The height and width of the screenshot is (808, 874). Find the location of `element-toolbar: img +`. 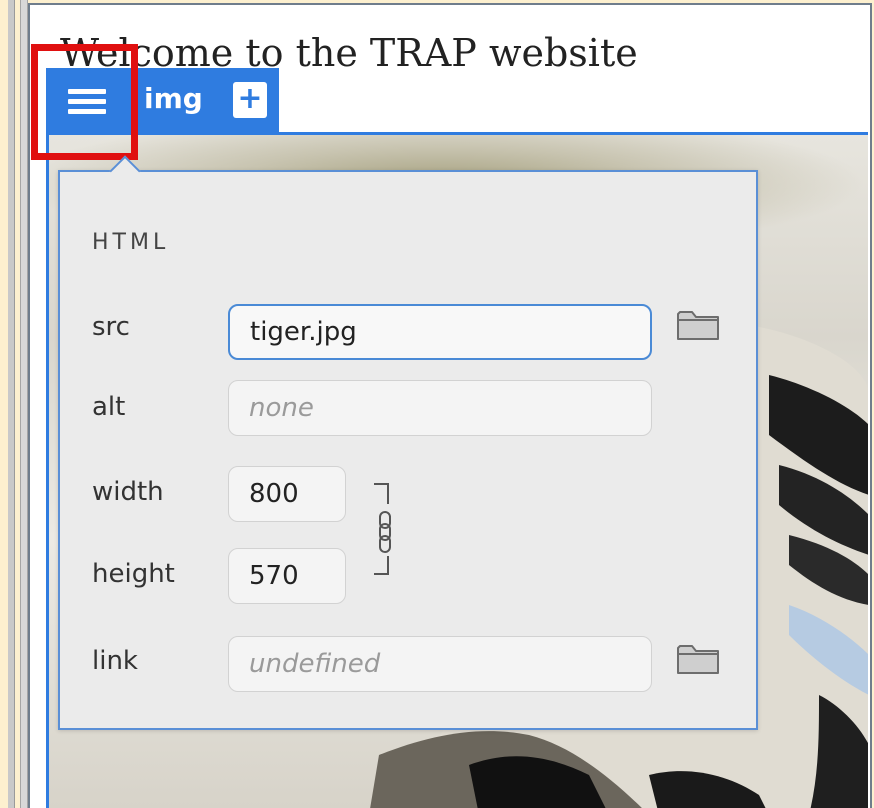

element-toolbar: img + is located at coordinates (162, 101).